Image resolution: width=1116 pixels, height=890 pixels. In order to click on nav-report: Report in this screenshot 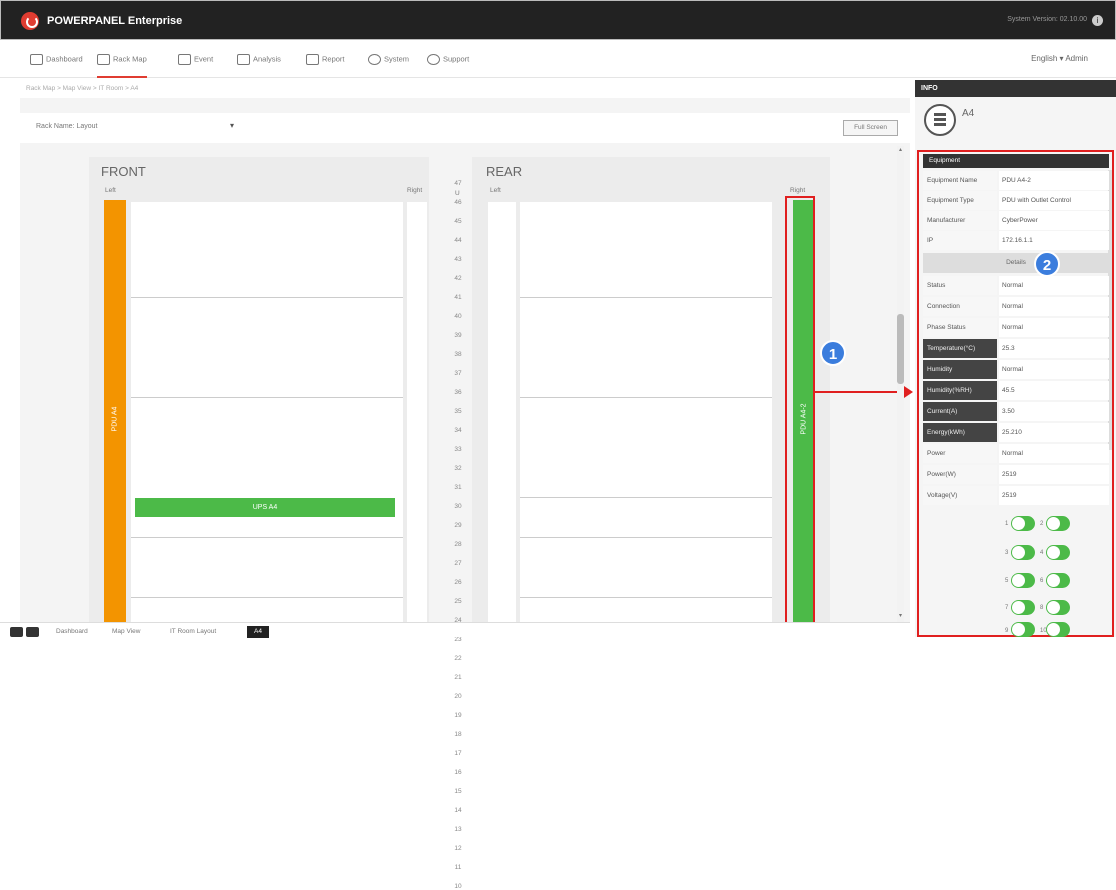, I will do `click(325, 66)`.